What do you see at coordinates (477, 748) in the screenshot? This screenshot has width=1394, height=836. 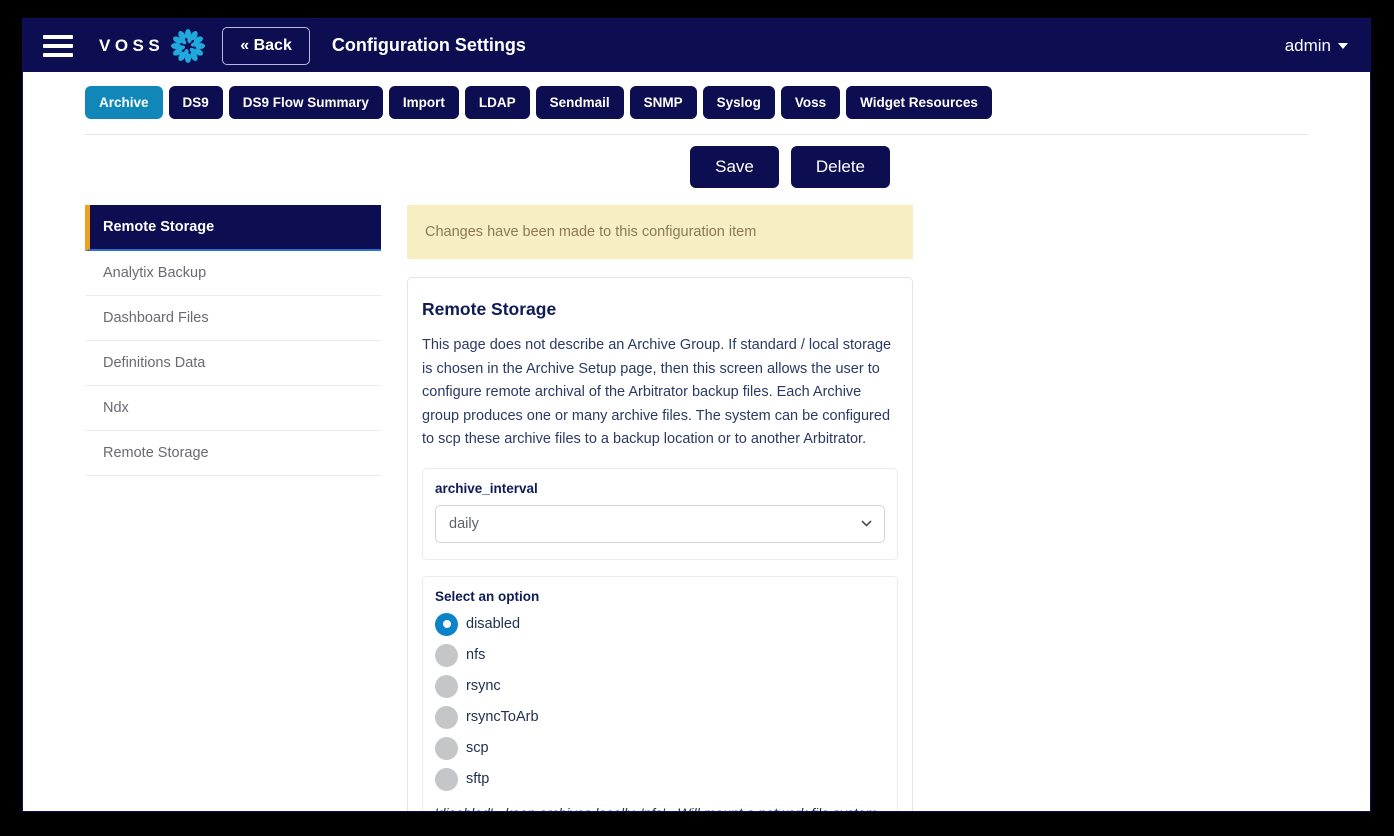 I see `radio-label: scp` at bounding box center [477, 748].